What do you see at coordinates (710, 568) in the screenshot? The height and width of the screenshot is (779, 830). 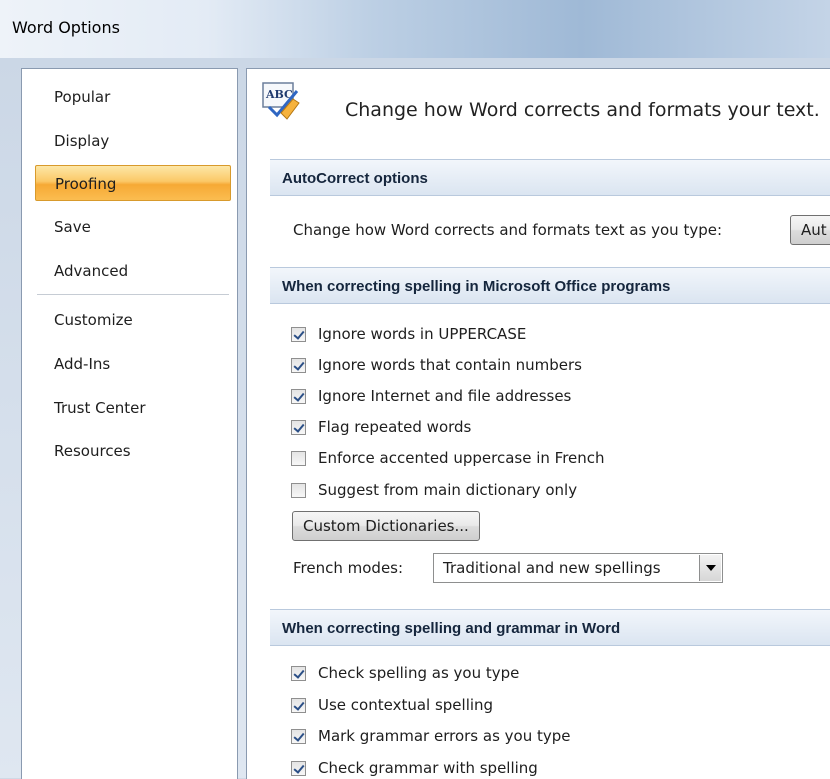 I see `chevron-down-icon` at bounding box center [710, 568].